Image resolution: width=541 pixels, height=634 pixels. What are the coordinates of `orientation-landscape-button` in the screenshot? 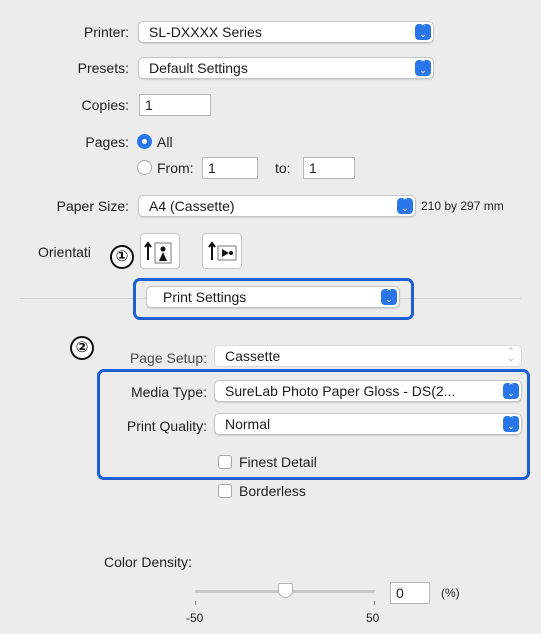 It's located at (222, 251).